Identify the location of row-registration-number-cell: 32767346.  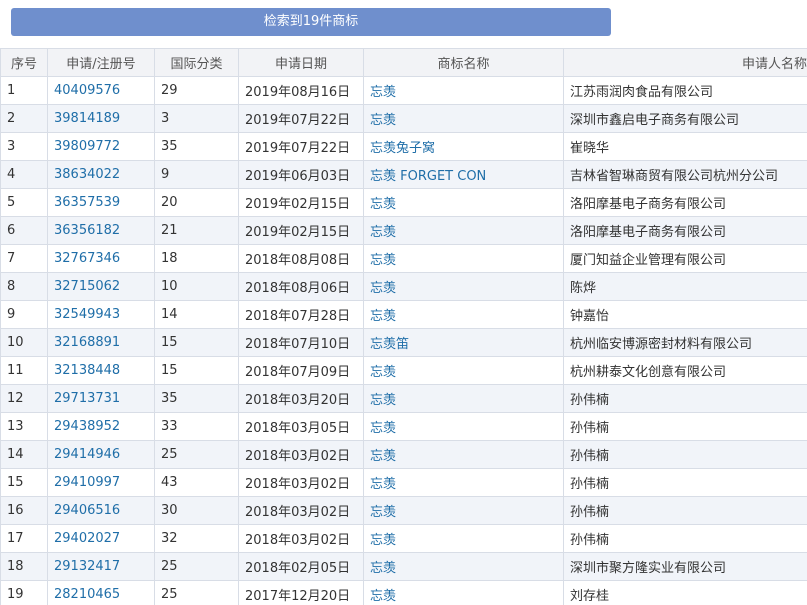
(101, 258).